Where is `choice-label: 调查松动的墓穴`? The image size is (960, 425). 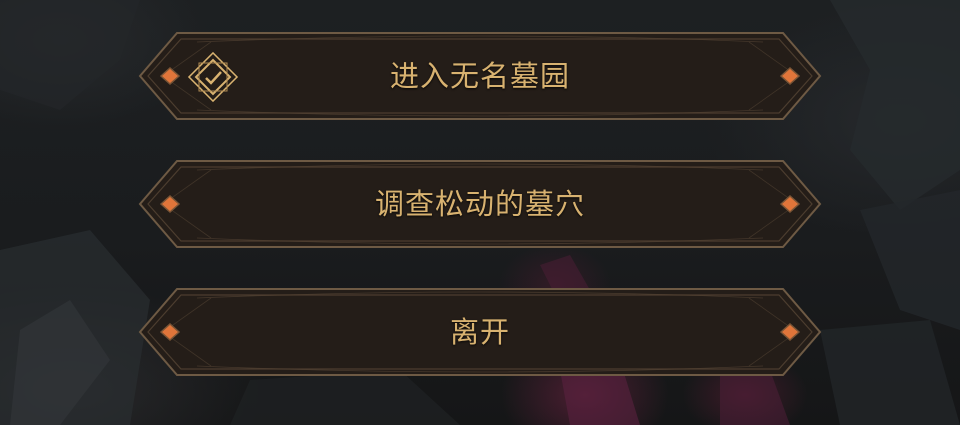 choice-label: 调查松动的墓穴 is located at coordinates (479, 204).